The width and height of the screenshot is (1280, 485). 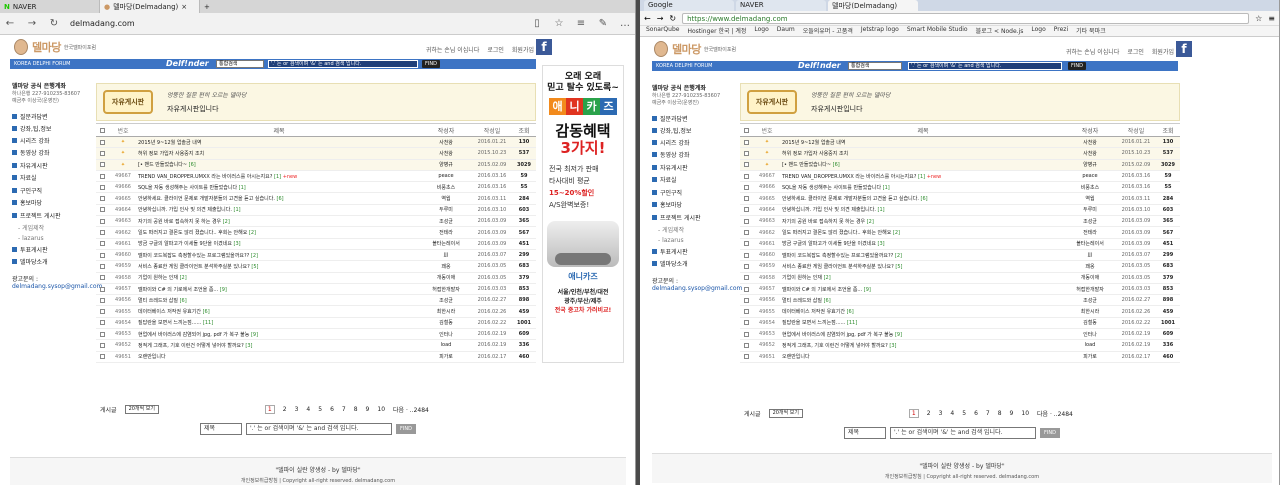 What do you see at coordinates (1090, 289) in the screenshot?
I see `post-author: 허접한개발자` at bounding box center [1090, 289].